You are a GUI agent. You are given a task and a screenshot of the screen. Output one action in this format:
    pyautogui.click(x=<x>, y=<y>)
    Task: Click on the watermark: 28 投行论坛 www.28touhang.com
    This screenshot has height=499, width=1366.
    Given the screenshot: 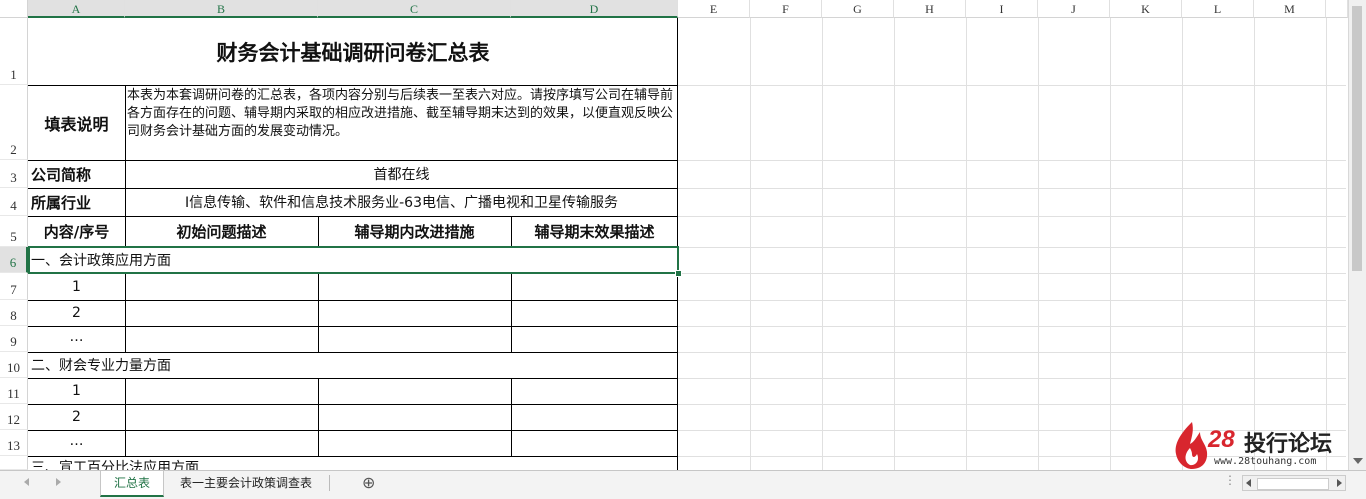 What is the action you would take?
    pyautogui.click(x=1257, y=445)
    